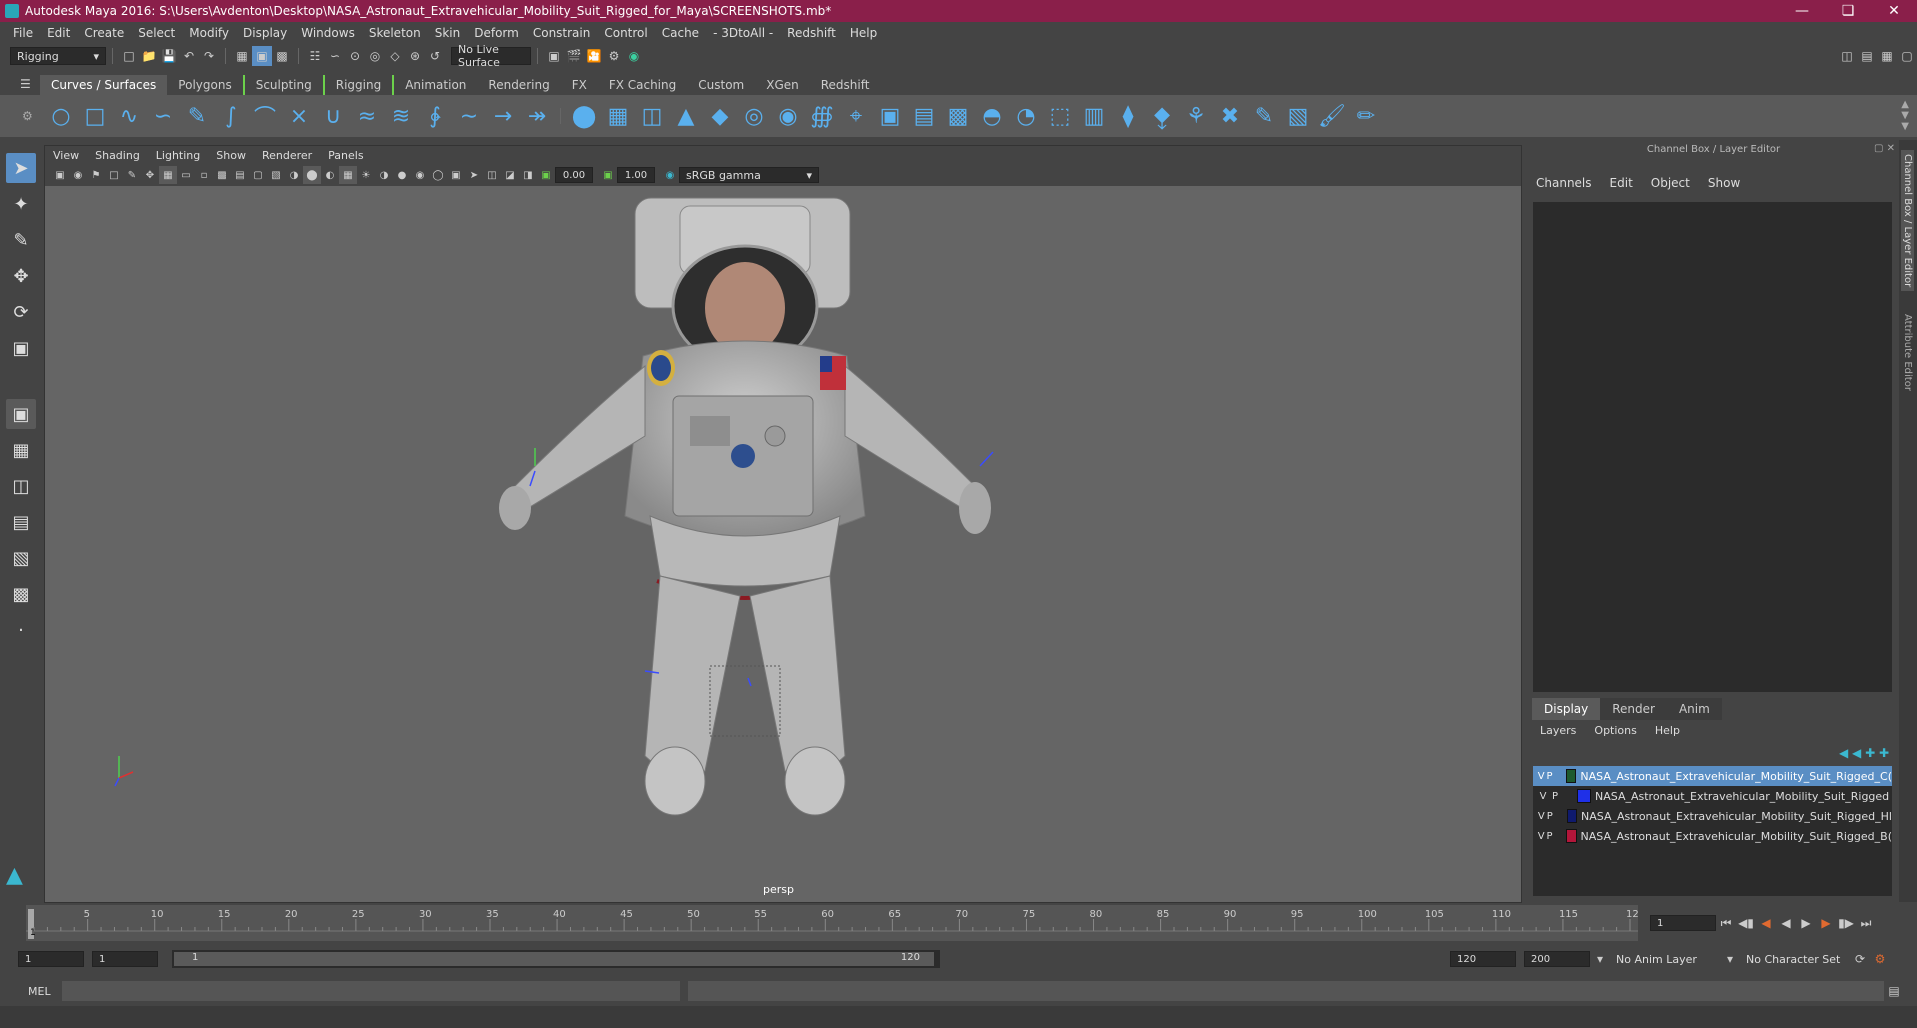 The image size is (1917, 1028). What do you see at coordinates (1848, 11) in the screenshot?
I see `restore-button: ❏` at bounding box center [1848, 11].